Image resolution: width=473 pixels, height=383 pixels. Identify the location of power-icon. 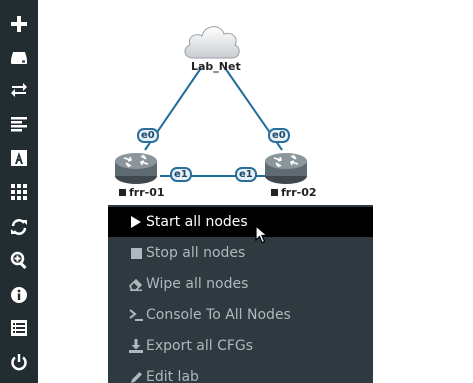
(19, 362).